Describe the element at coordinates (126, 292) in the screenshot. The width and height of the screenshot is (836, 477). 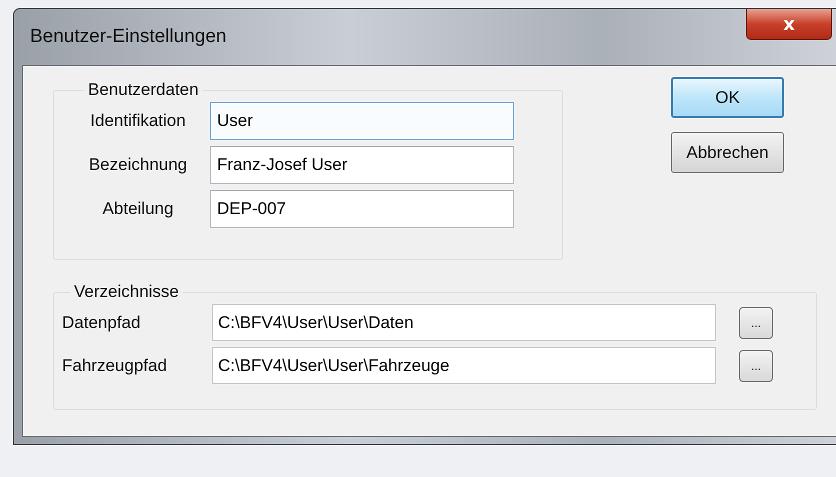
I see `group-title: Verzeichnisse` at that location.